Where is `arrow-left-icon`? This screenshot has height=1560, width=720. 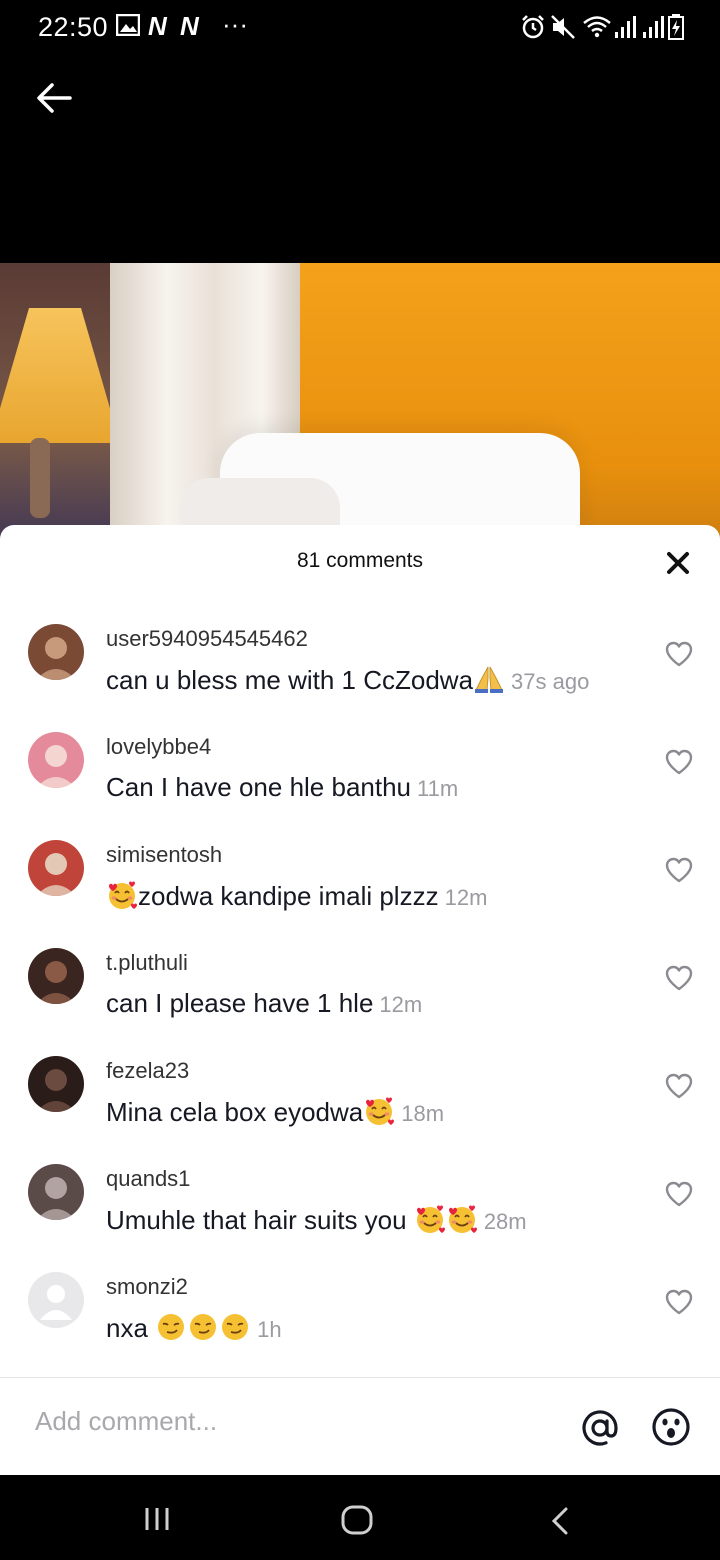 arrow-left-icon is located at coordinates (54, 98).